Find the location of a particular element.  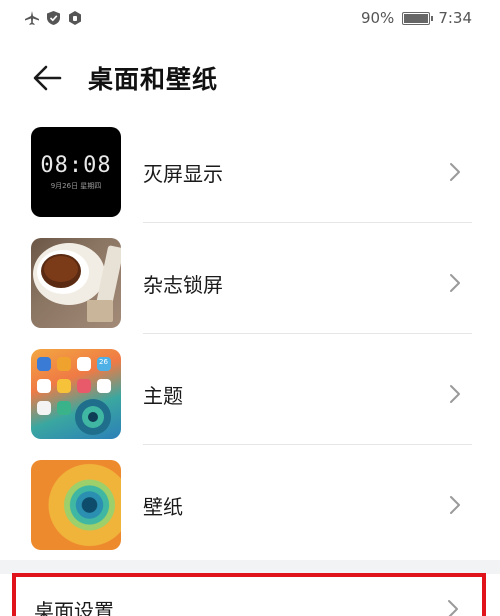

theme-thumbnail: 26 is located at coordinates (76, 394).